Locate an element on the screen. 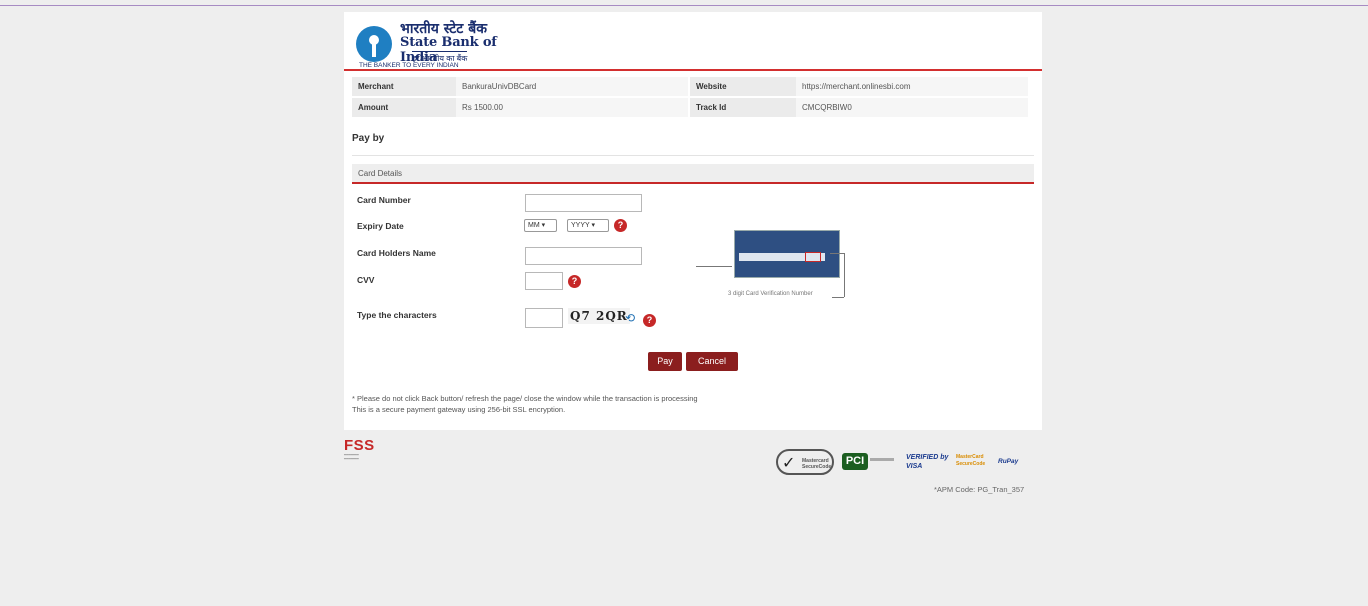 The width and height of the screenshot is (1368, 606). pay-button: Pay is located at coordinates (665, 361).